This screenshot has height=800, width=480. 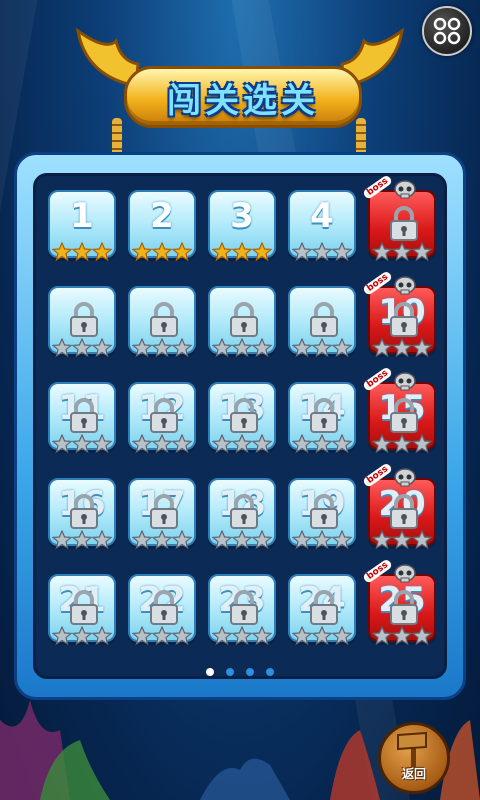 I want to click on level-tile: 13, so click(x=242, y=418).